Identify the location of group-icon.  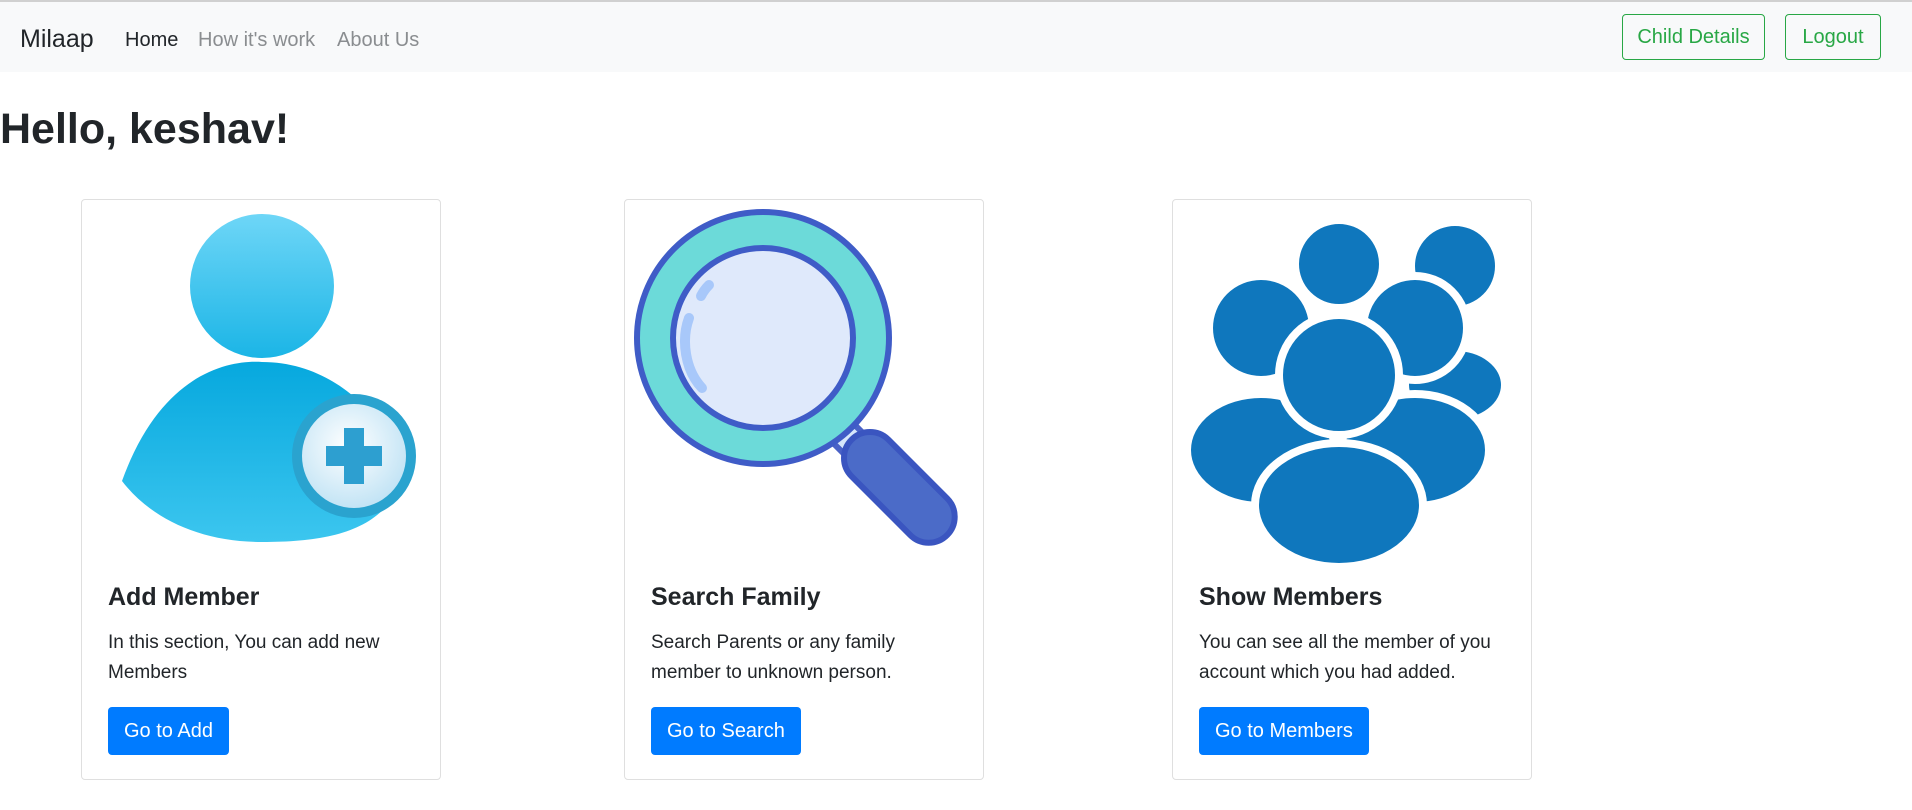
(1352, 385).